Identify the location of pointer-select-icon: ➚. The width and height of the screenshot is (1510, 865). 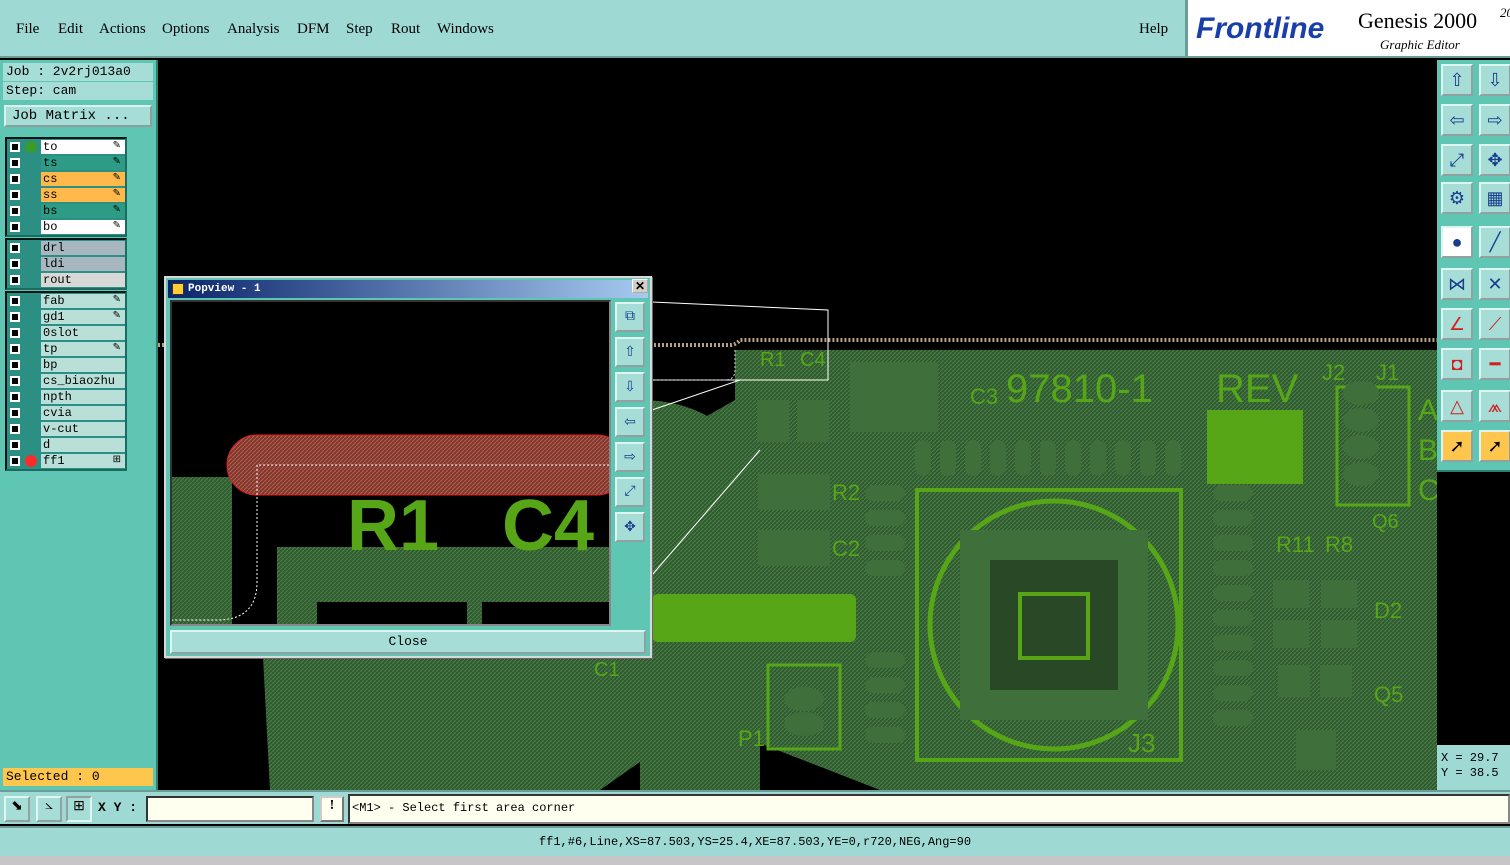
(1494, 446).